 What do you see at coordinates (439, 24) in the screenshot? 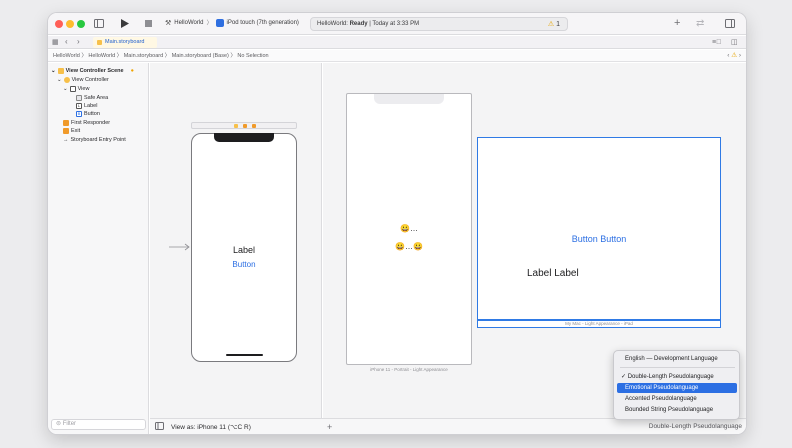
I see `activity-view: HelloWorld: Ready | Today at 3:33 PM ⚠ 1` at bounding box center [439, 24].